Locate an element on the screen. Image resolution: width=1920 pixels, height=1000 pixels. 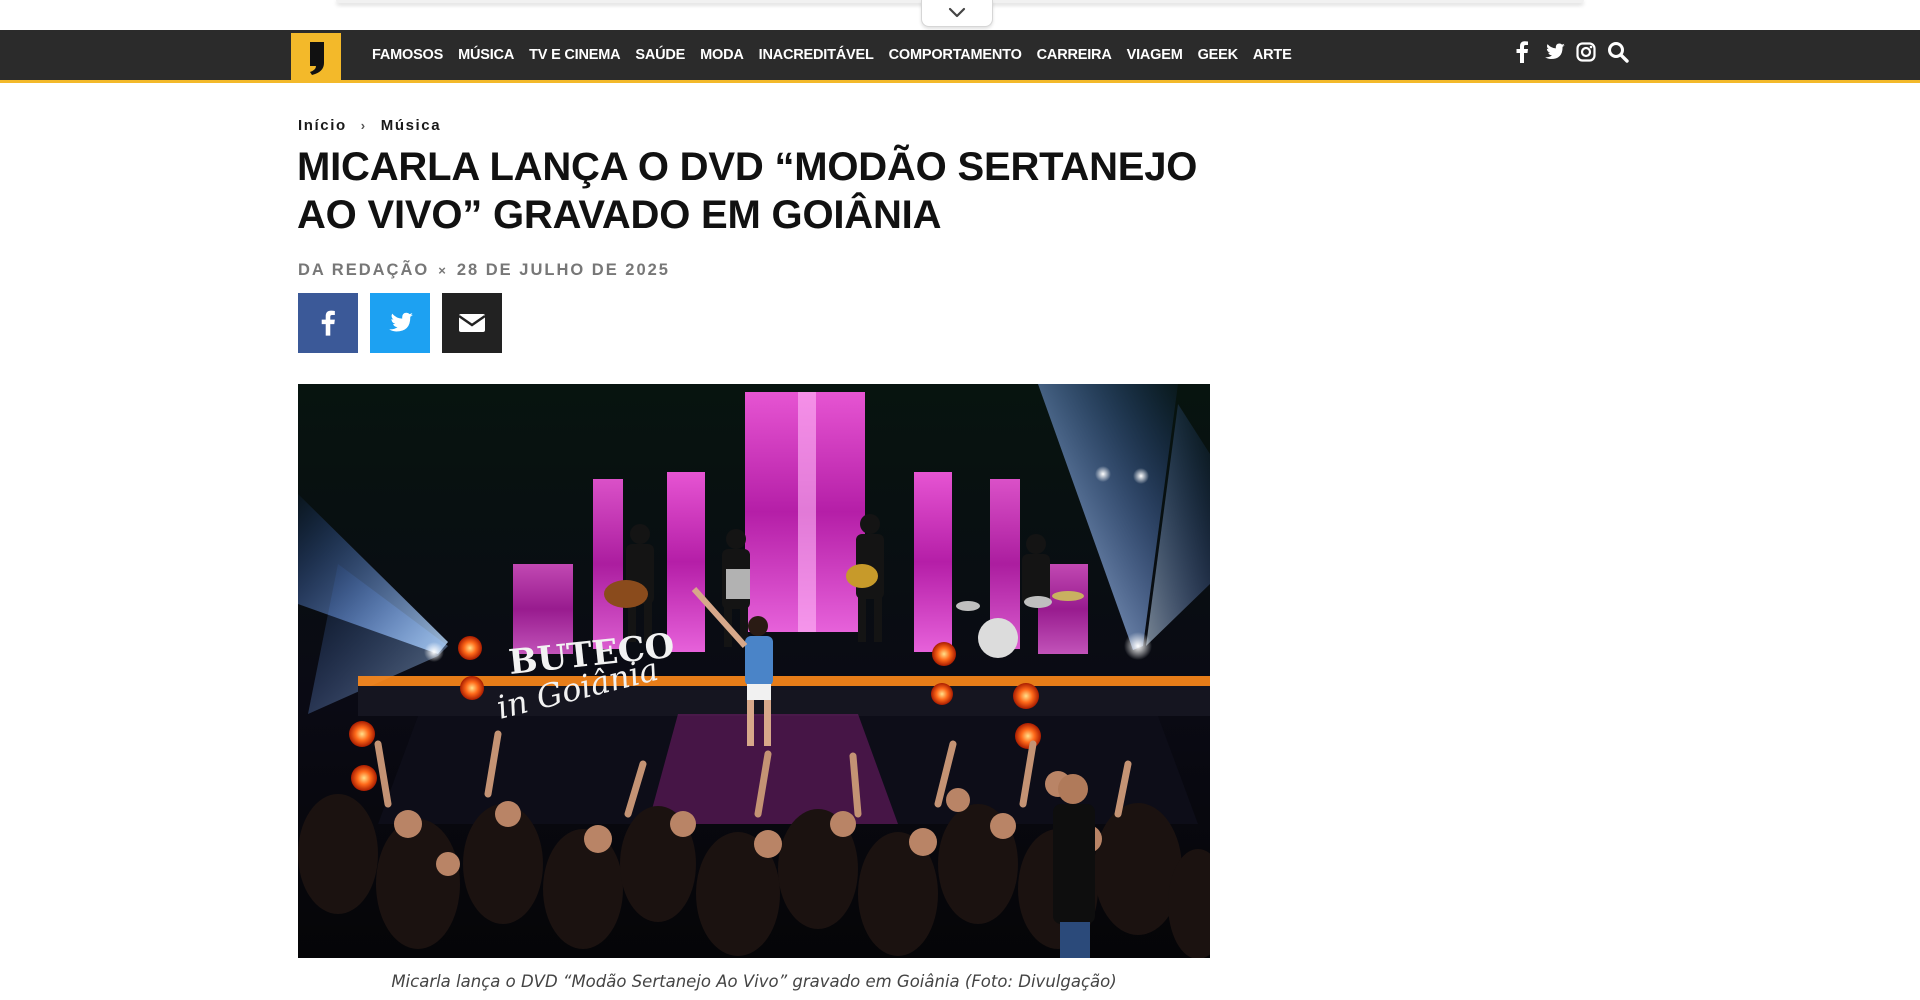
chevron-right-icon: › is located at coordinates (363, 125).